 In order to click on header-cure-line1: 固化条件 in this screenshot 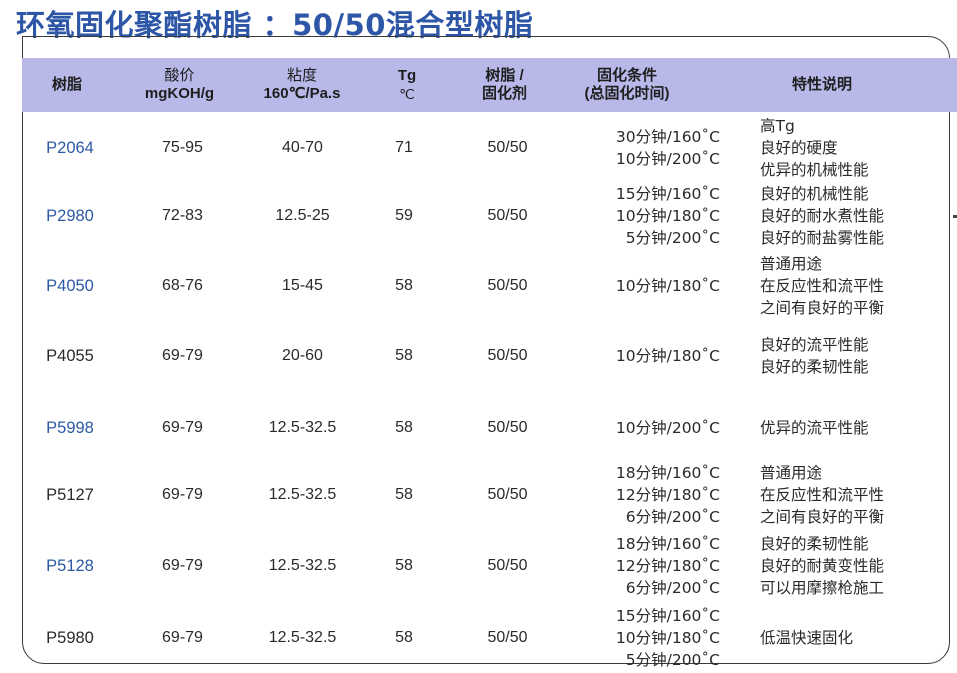, I will do `click(626, 75)`.